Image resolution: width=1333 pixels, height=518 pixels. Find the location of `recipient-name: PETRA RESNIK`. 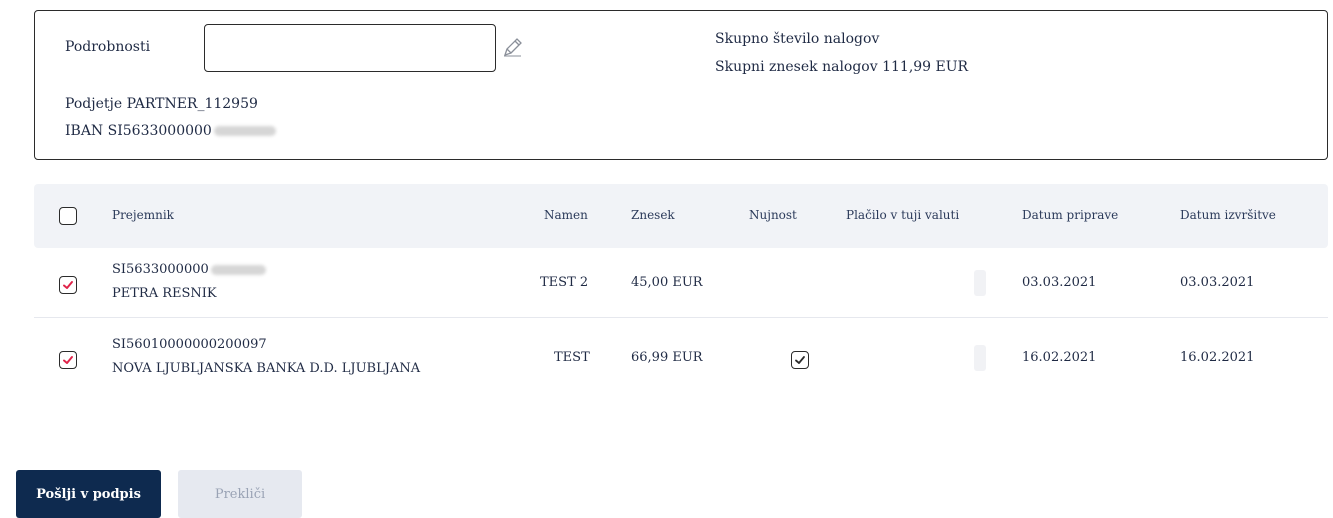

recipient-name: PETRA RESNIK is located at coordinates (164, 293).